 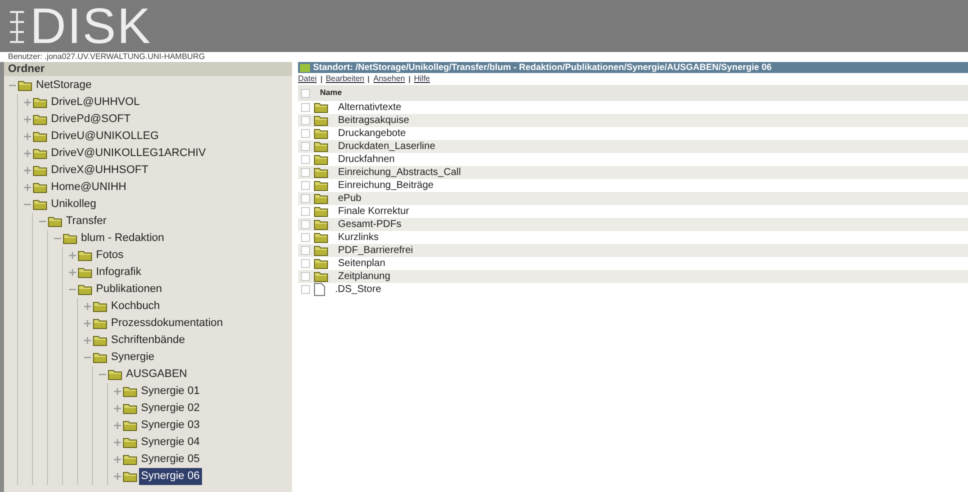 I want to click on tree-item: blum - Redaktion, so click(x=122, y=238).